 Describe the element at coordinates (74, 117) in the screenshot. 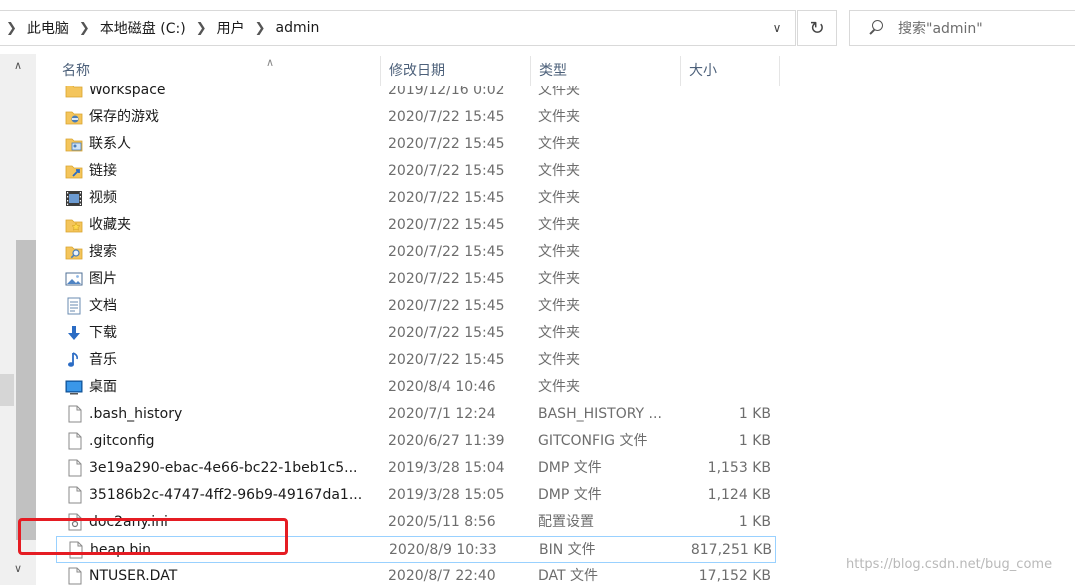

I see `saved-games-folder-icon` at that location.